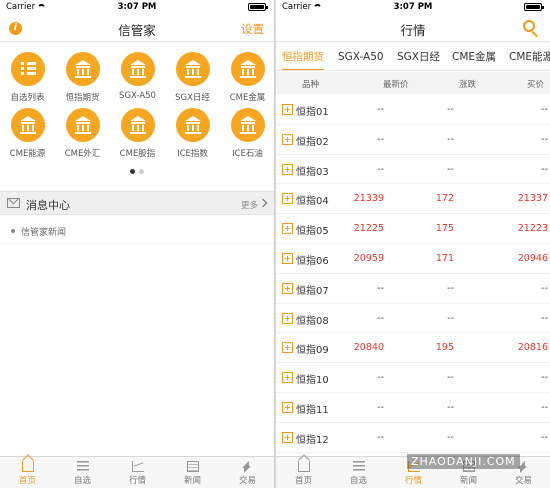 Image resolution: width=550 pixels, height=488 pixels. Describe the element at coordinates (27, 98) in the screenshot. I see `grid-item-label: 自选列表` at that location.